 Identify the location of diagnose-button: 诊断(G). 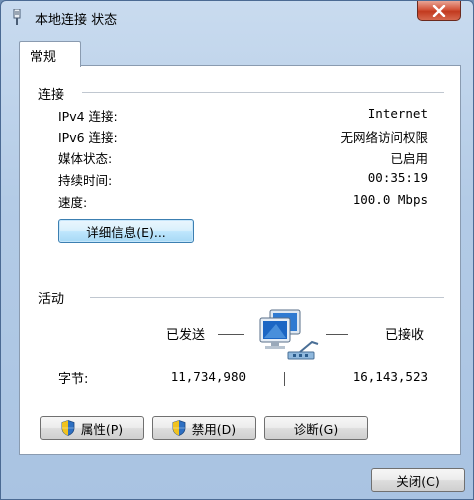
(316, 428).